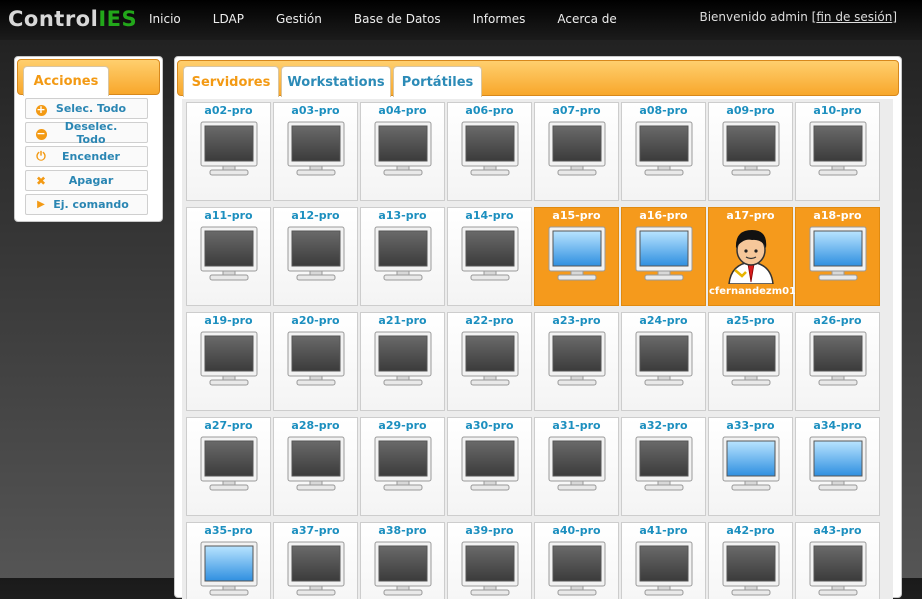 The height and width of the screenshot is (599, 922). What do you see at coordinates (837, 530) in the screenshot?
I see `computer-name: a43-pro` at bounding box center [837, 530].